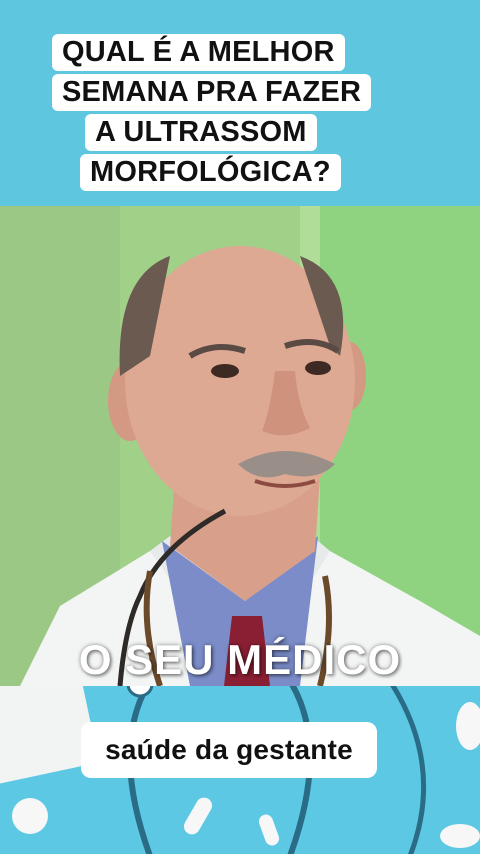 The image size is (480, 854). What do you see at coordinates (212, 92) in the screenshot?
I see `title-line-2: SEMANA PRA FAZER` at bounding box center [212, 92].